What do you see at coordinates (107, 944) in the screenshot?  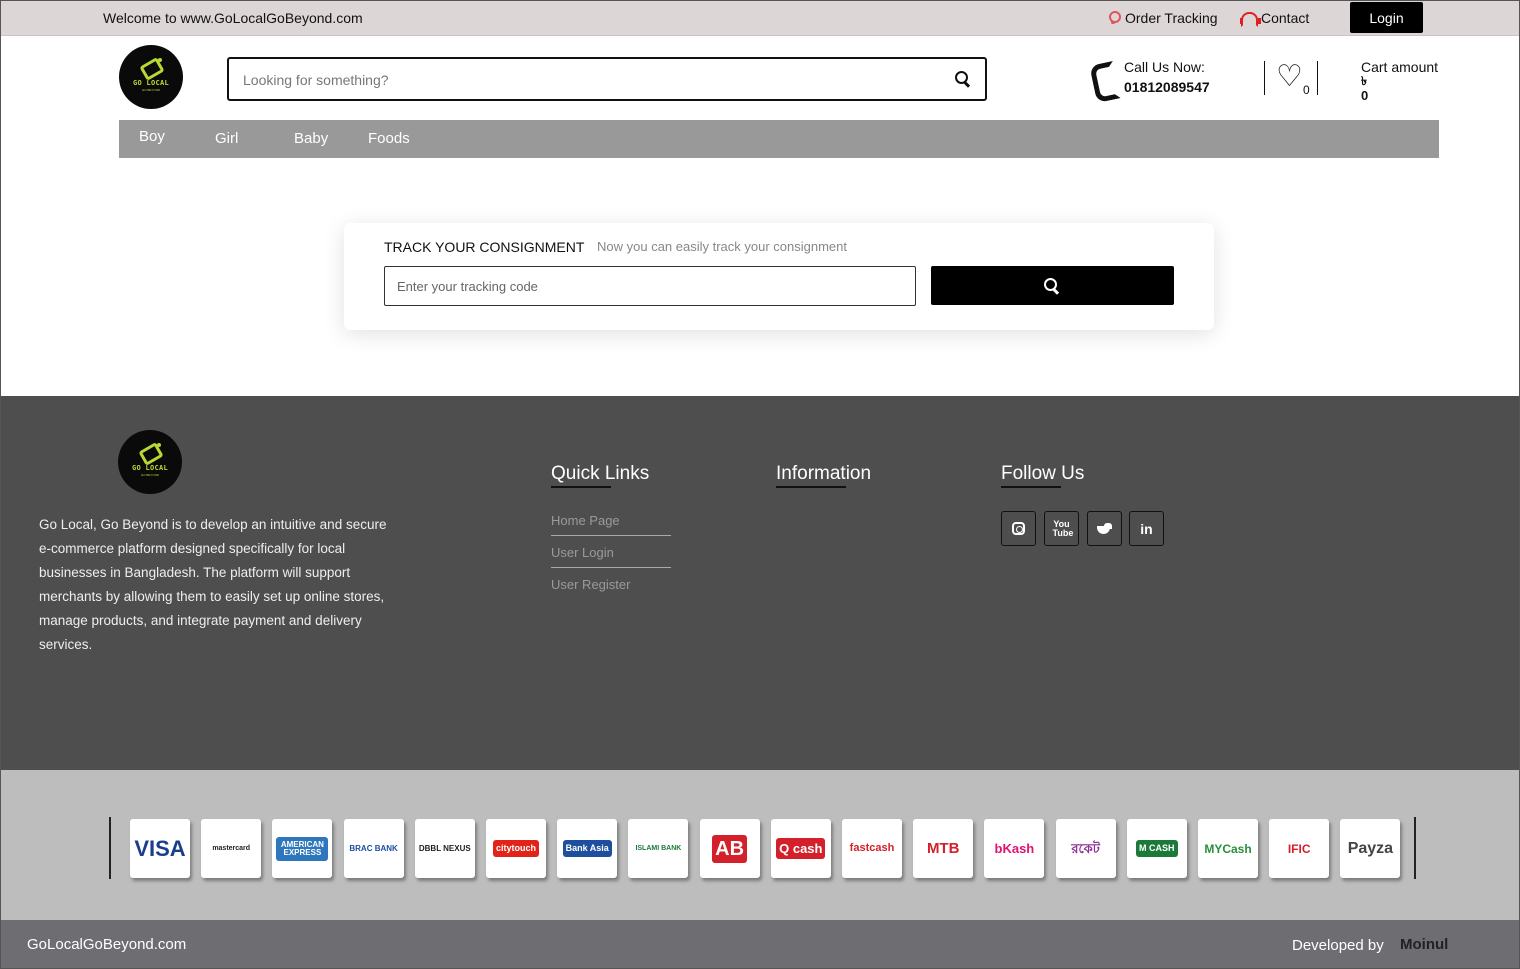 I see `copyright-text: GoLocalGoBeyond.com` at bounding box center [107, 944].